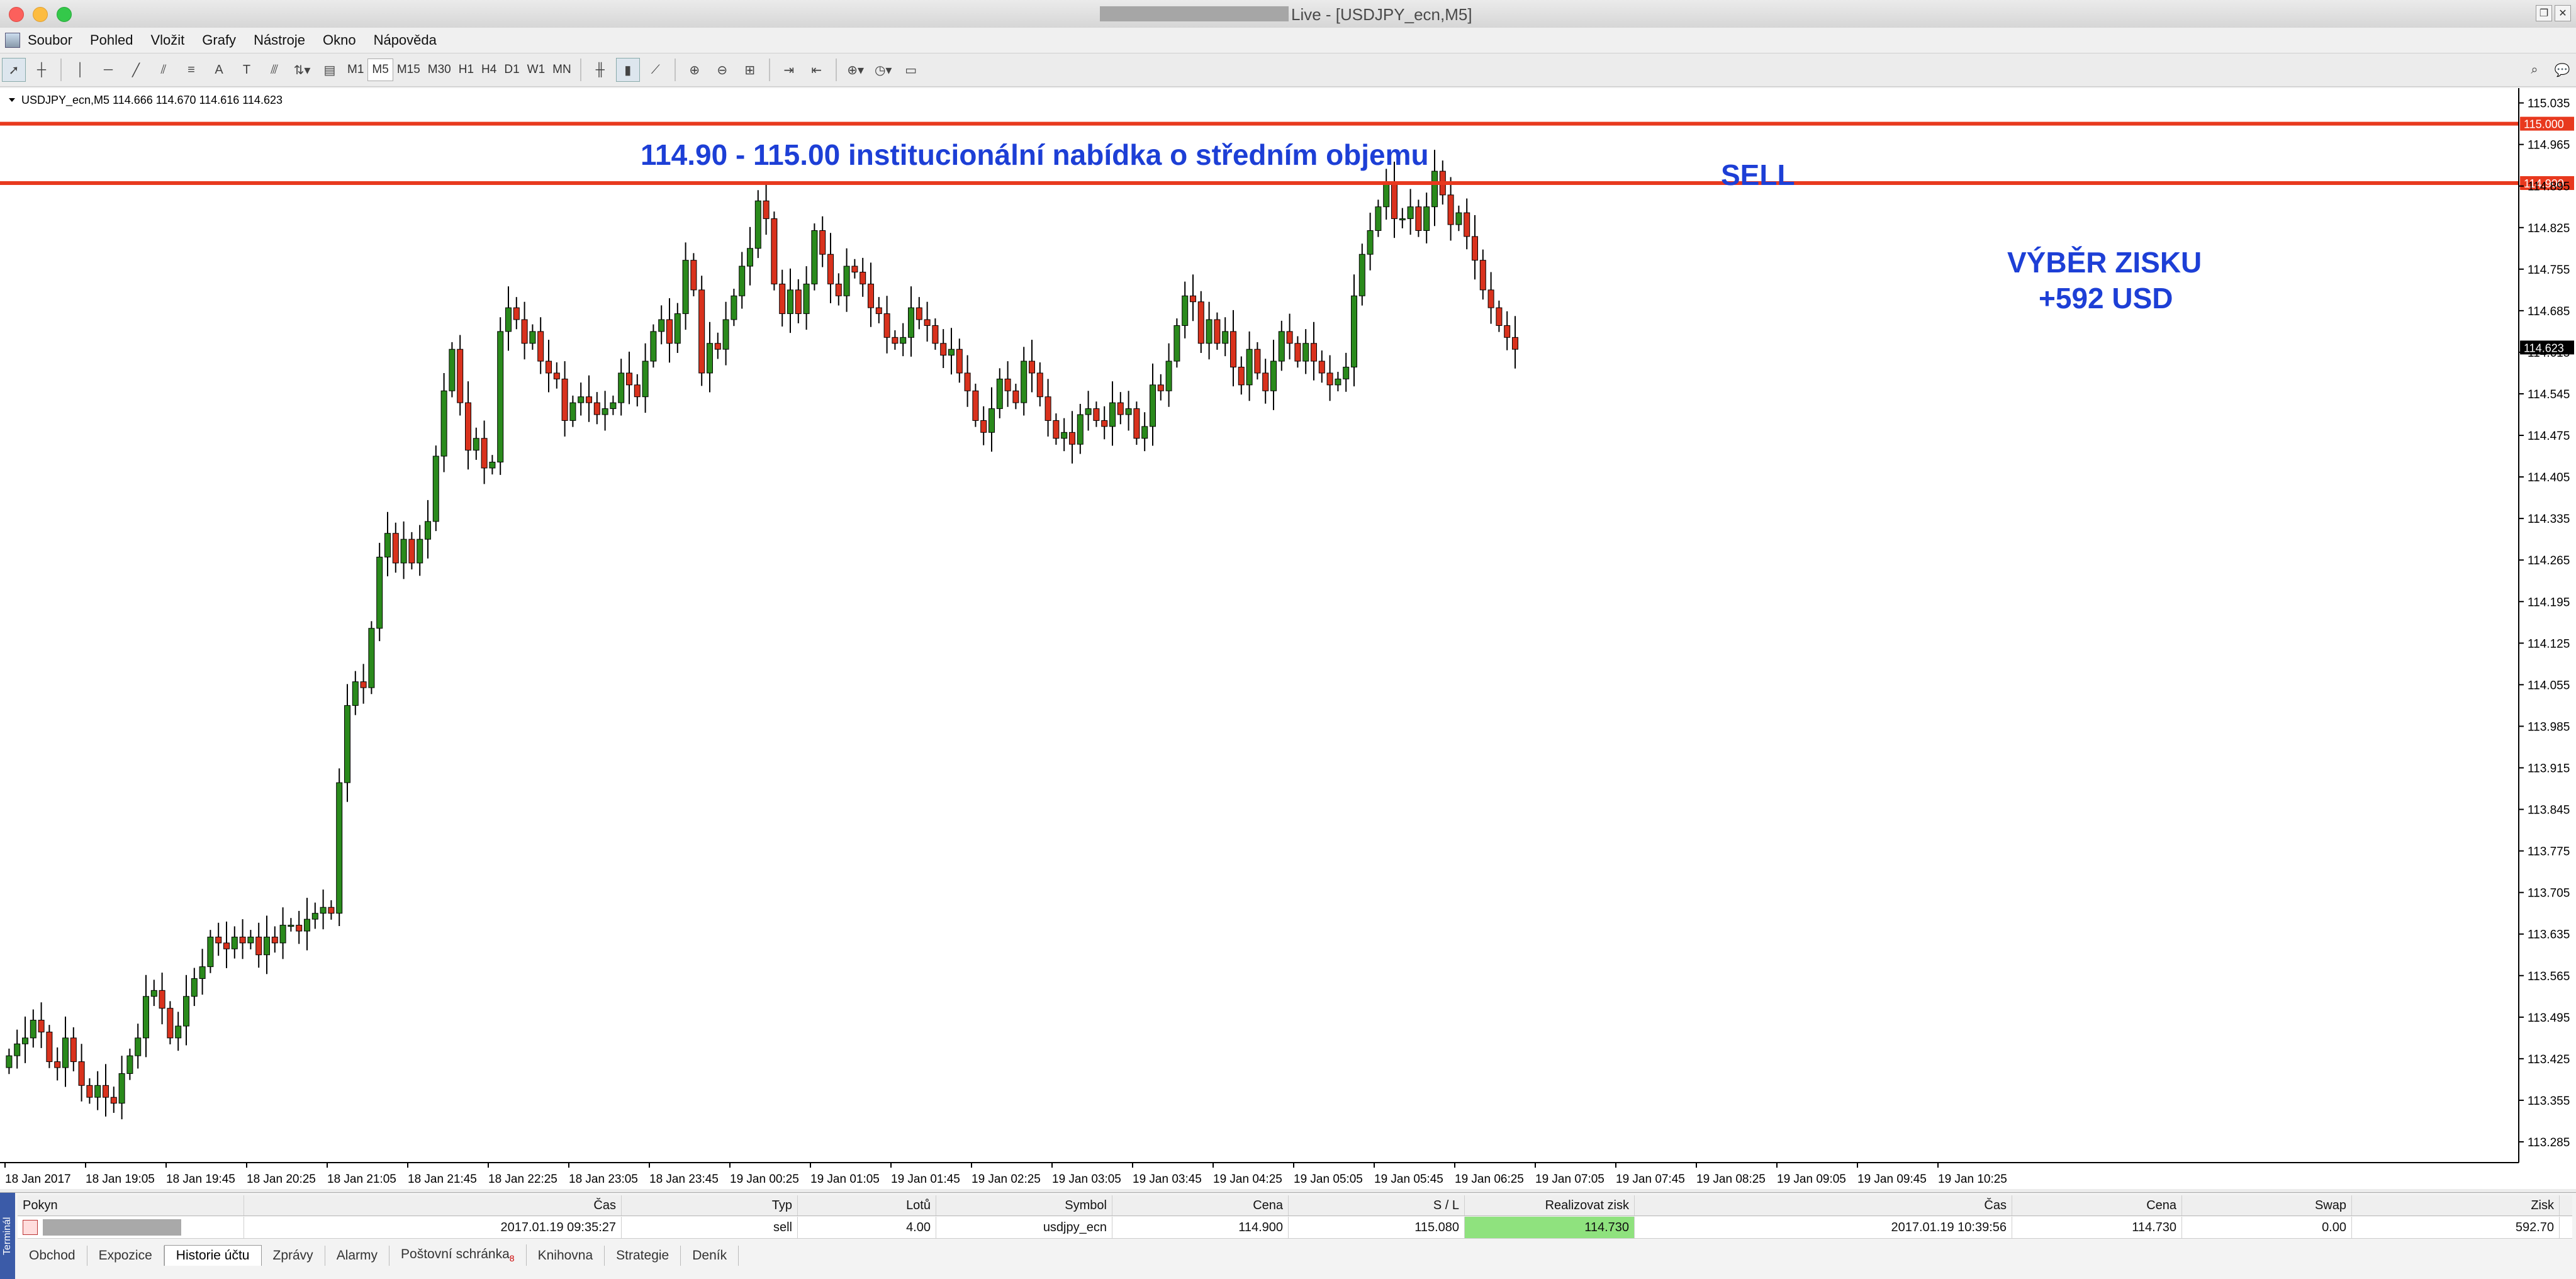 This screenshot has height=1279, width=2576. What do you see at coordinates (710, 1205) in the screenshot?
I see `col-type: Typ` at bounding box center [710, 1205].